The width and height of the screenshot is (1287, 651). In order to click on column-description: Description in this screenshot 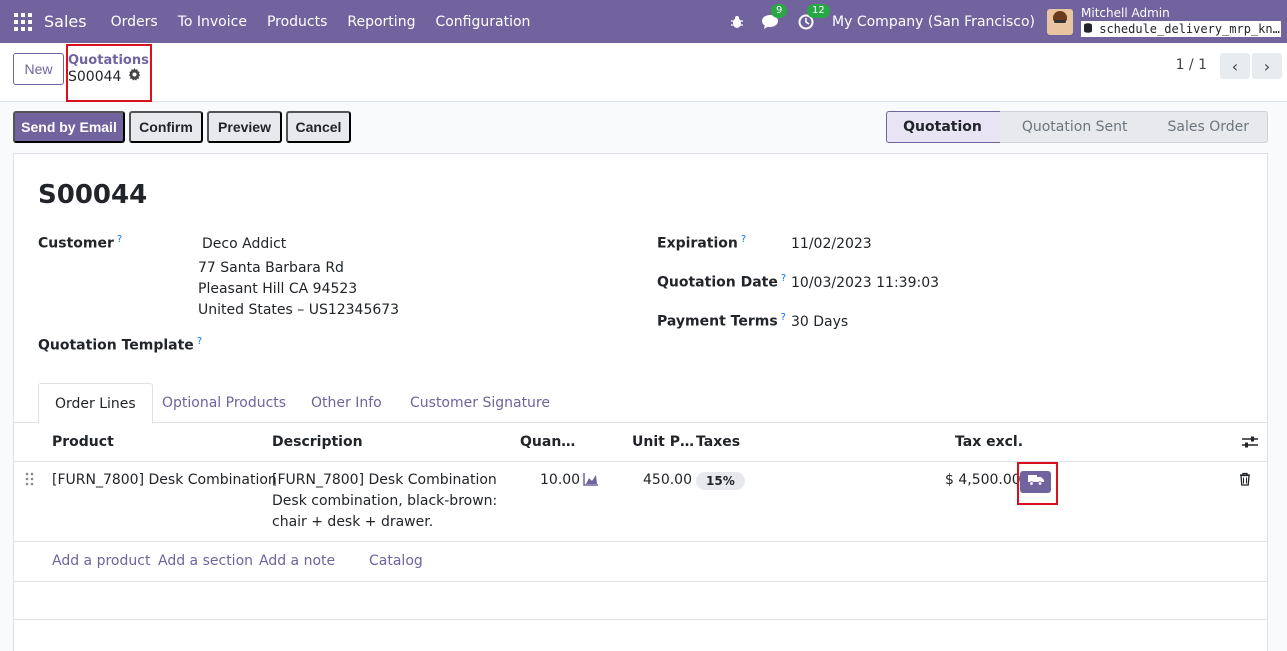, I will do `click(317, 442)`.